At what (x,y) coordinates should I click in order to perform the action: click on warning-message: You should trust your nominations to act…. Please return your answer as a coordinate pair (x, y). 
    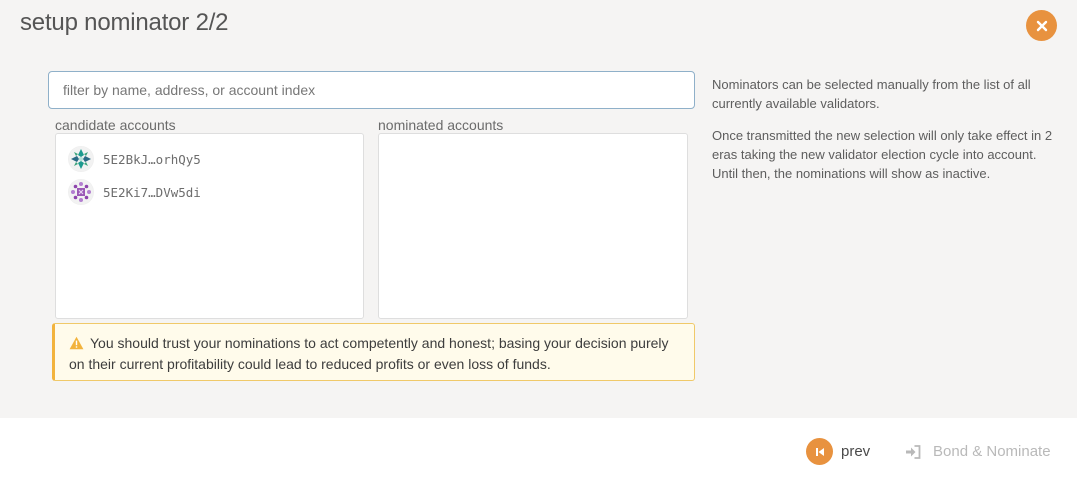
    Looking at the image, I should click on (373, 352).